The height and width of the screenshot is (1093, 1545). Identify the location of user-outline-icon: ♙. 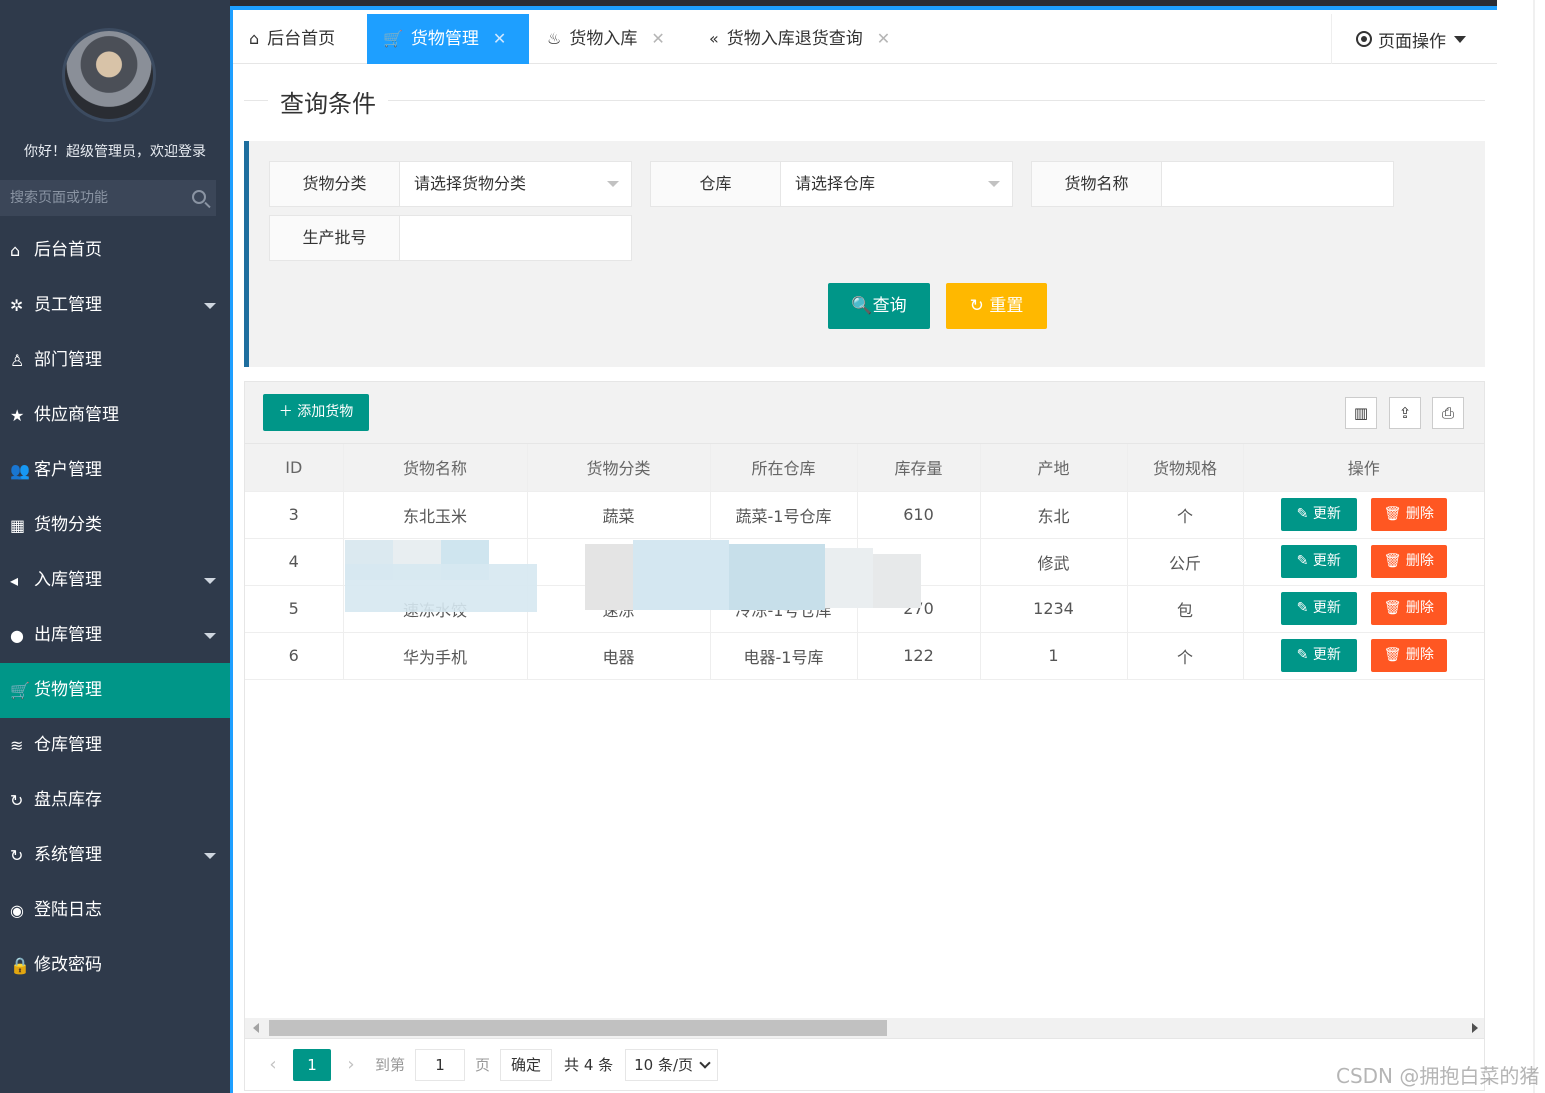
(17, 360).